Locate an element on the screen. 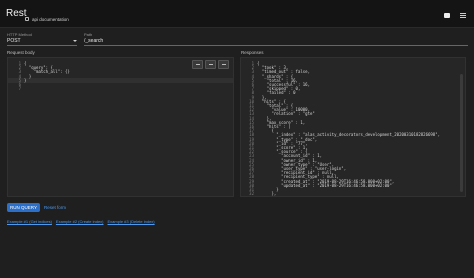 This screenshot has width=474, height=278. run-query-button: RUN QUERY is located at coordinates (23, 207).